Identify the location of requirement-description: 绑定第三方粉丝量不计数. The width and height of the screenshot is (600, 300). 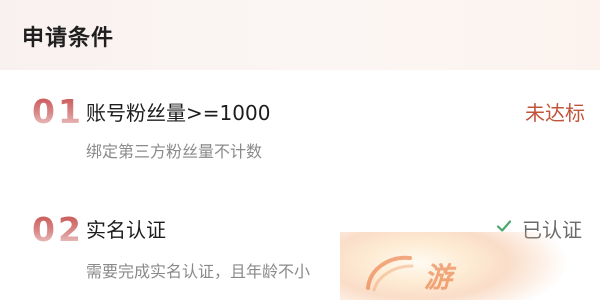
(174, 151).